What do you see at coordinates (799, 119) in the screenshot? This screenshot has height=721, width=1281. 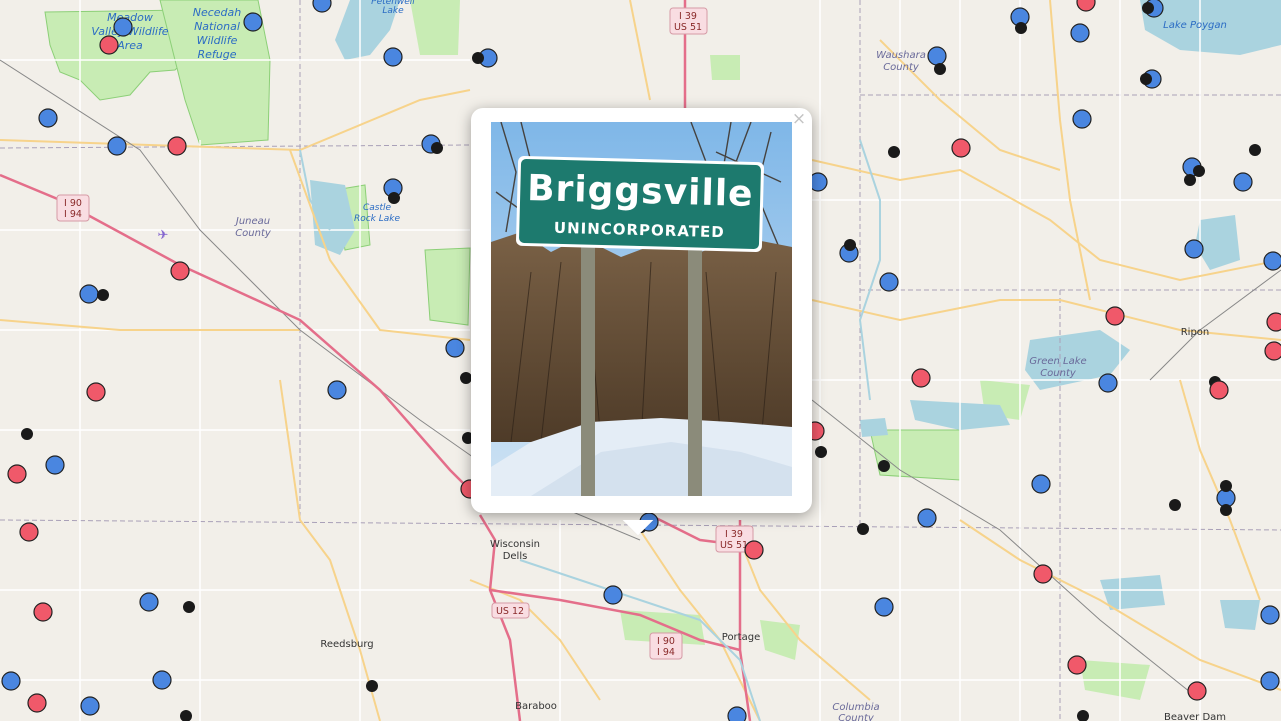 I see `popup-close-button: ×` at bounding box center [799, 119].